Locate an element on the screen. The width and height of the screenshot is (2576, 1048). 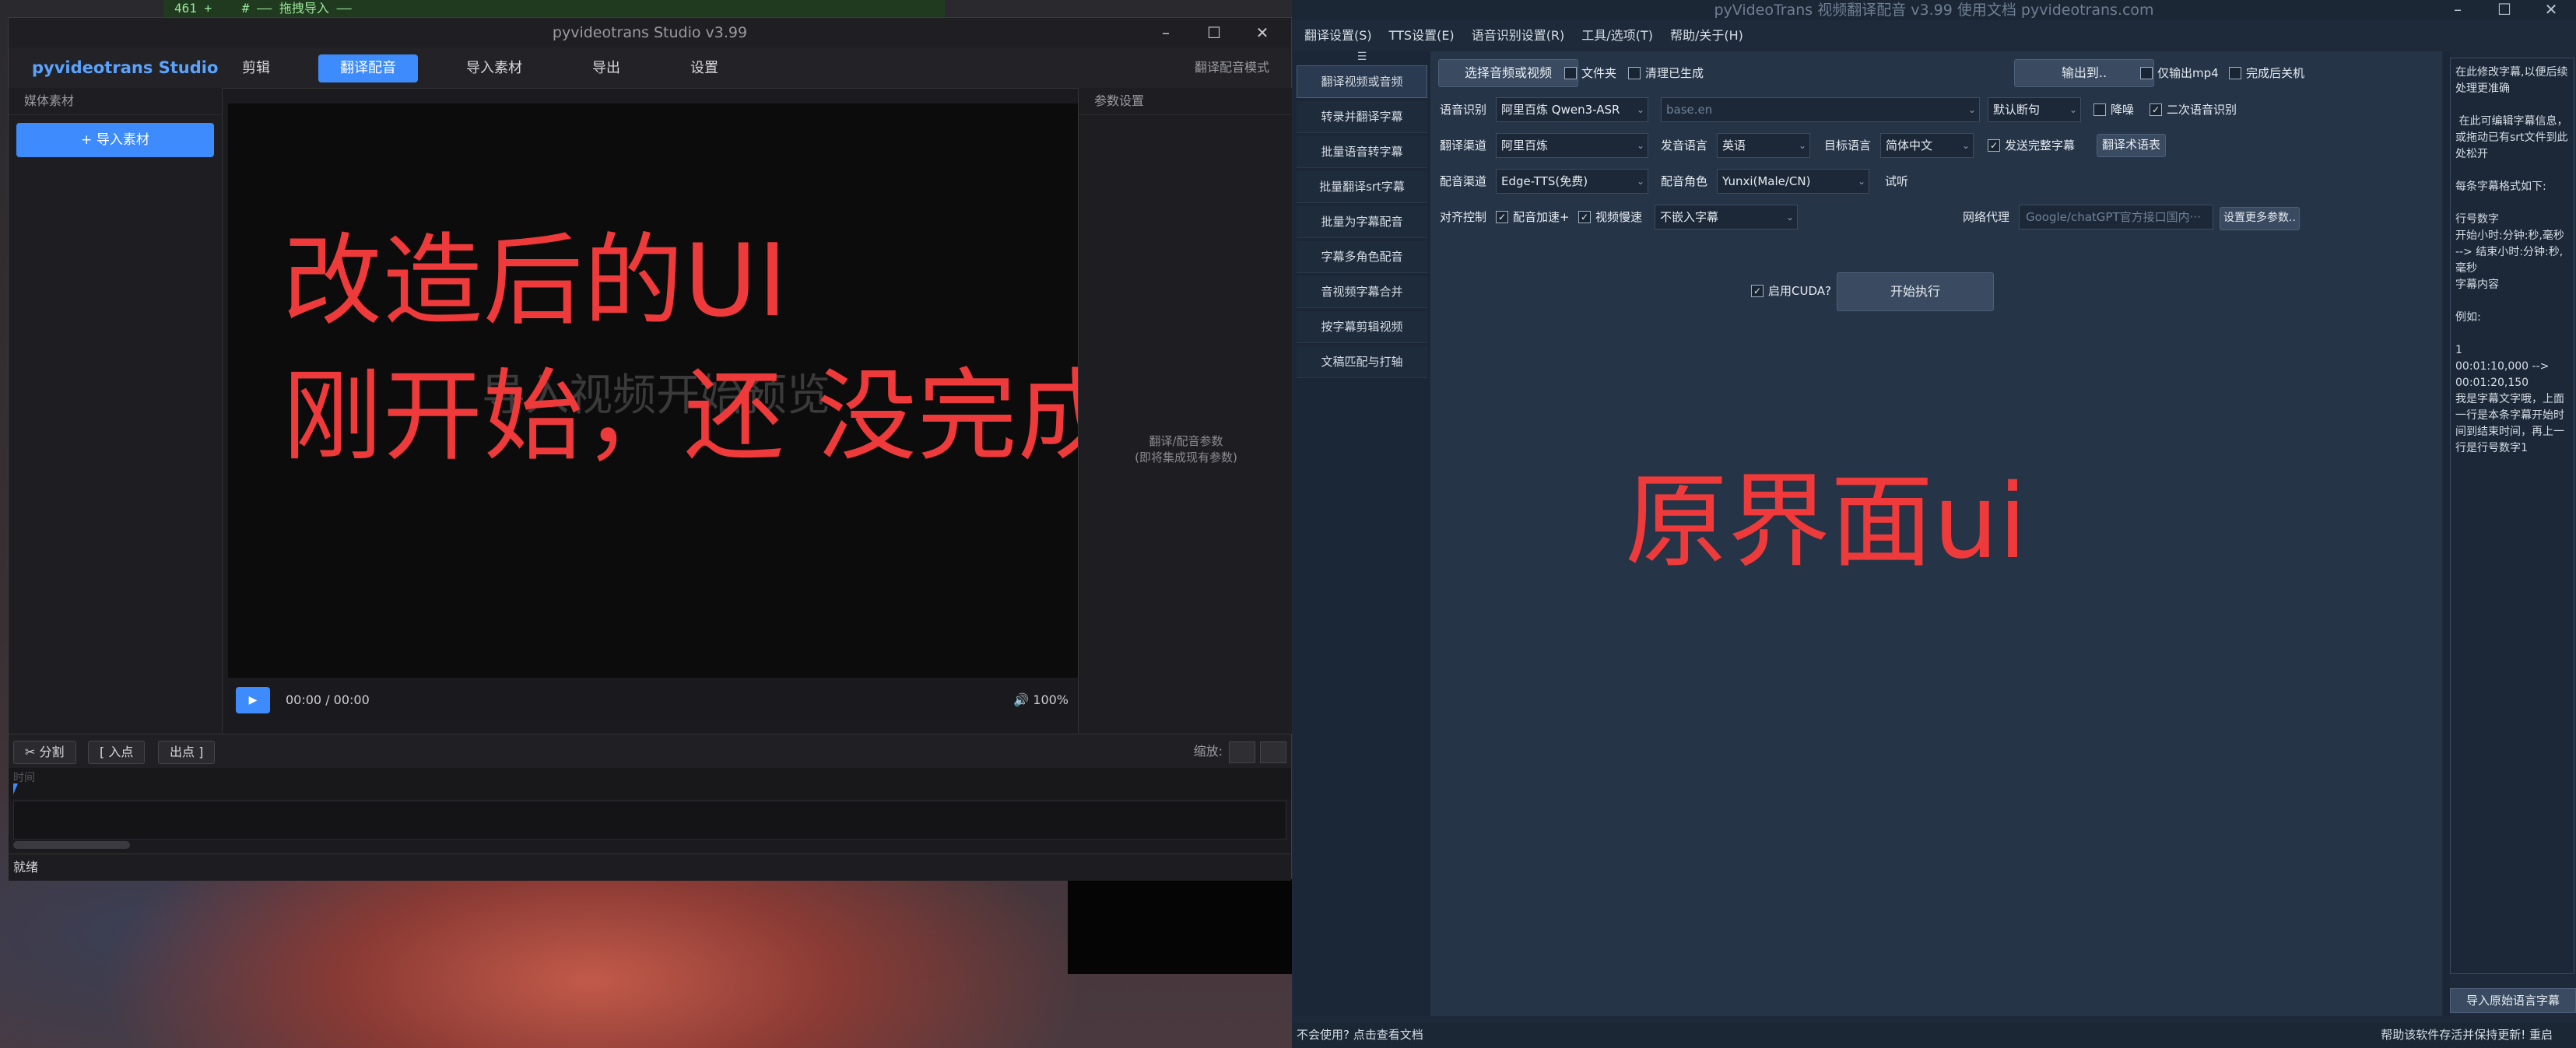
shutdown-checkbox: 完成后关机 is located at coordinates (2266, 73).